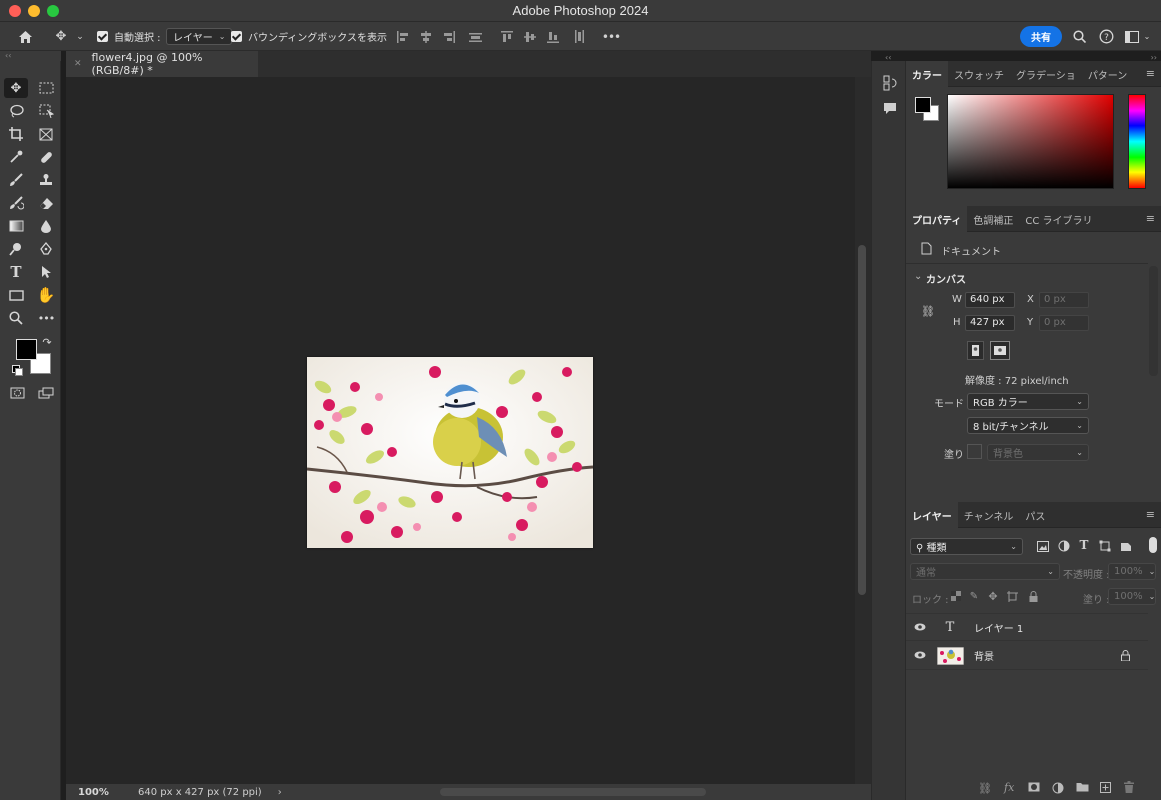  Describe the element at coordinates (1035, 515) in the screenshot. I see `tab-paths: パス` at that location.